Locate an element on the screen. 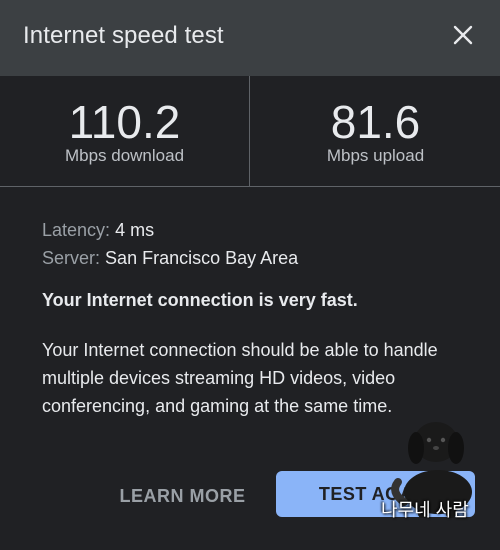 This screenshot has width=500, height=550. download-unit: Mbps download is located at coordinates (124, 155).